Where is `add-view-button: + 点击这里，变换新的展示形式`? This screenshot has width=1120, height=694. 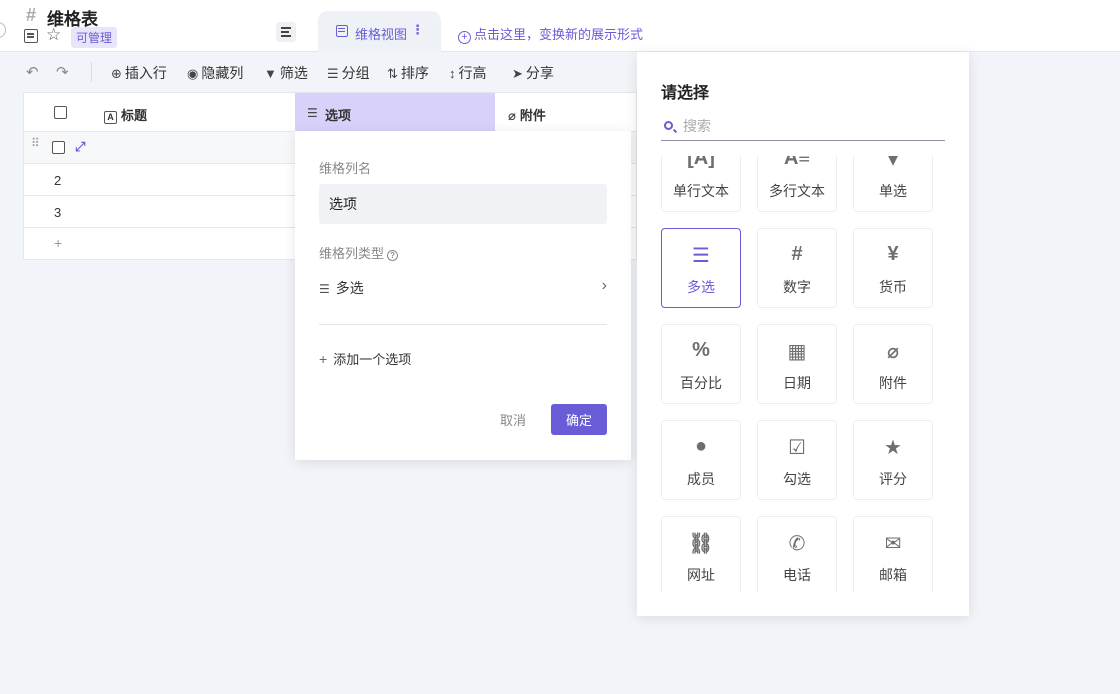 add-view-button: + 点击这里，变换新的展示形式 is located at coordinates (550, 34).